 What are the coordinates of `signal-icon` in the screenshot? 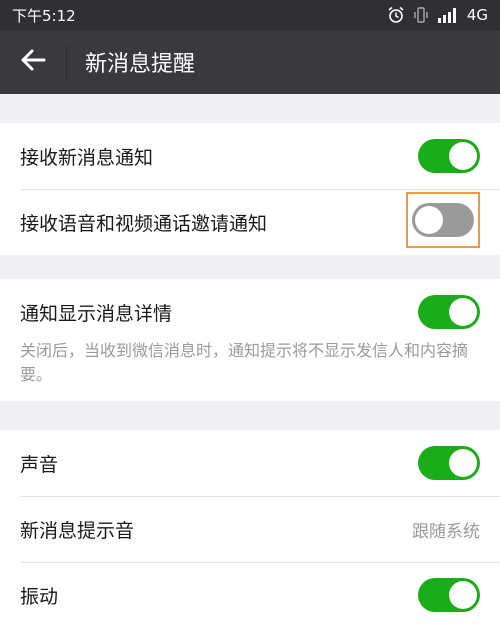 It's located at (448, 15).